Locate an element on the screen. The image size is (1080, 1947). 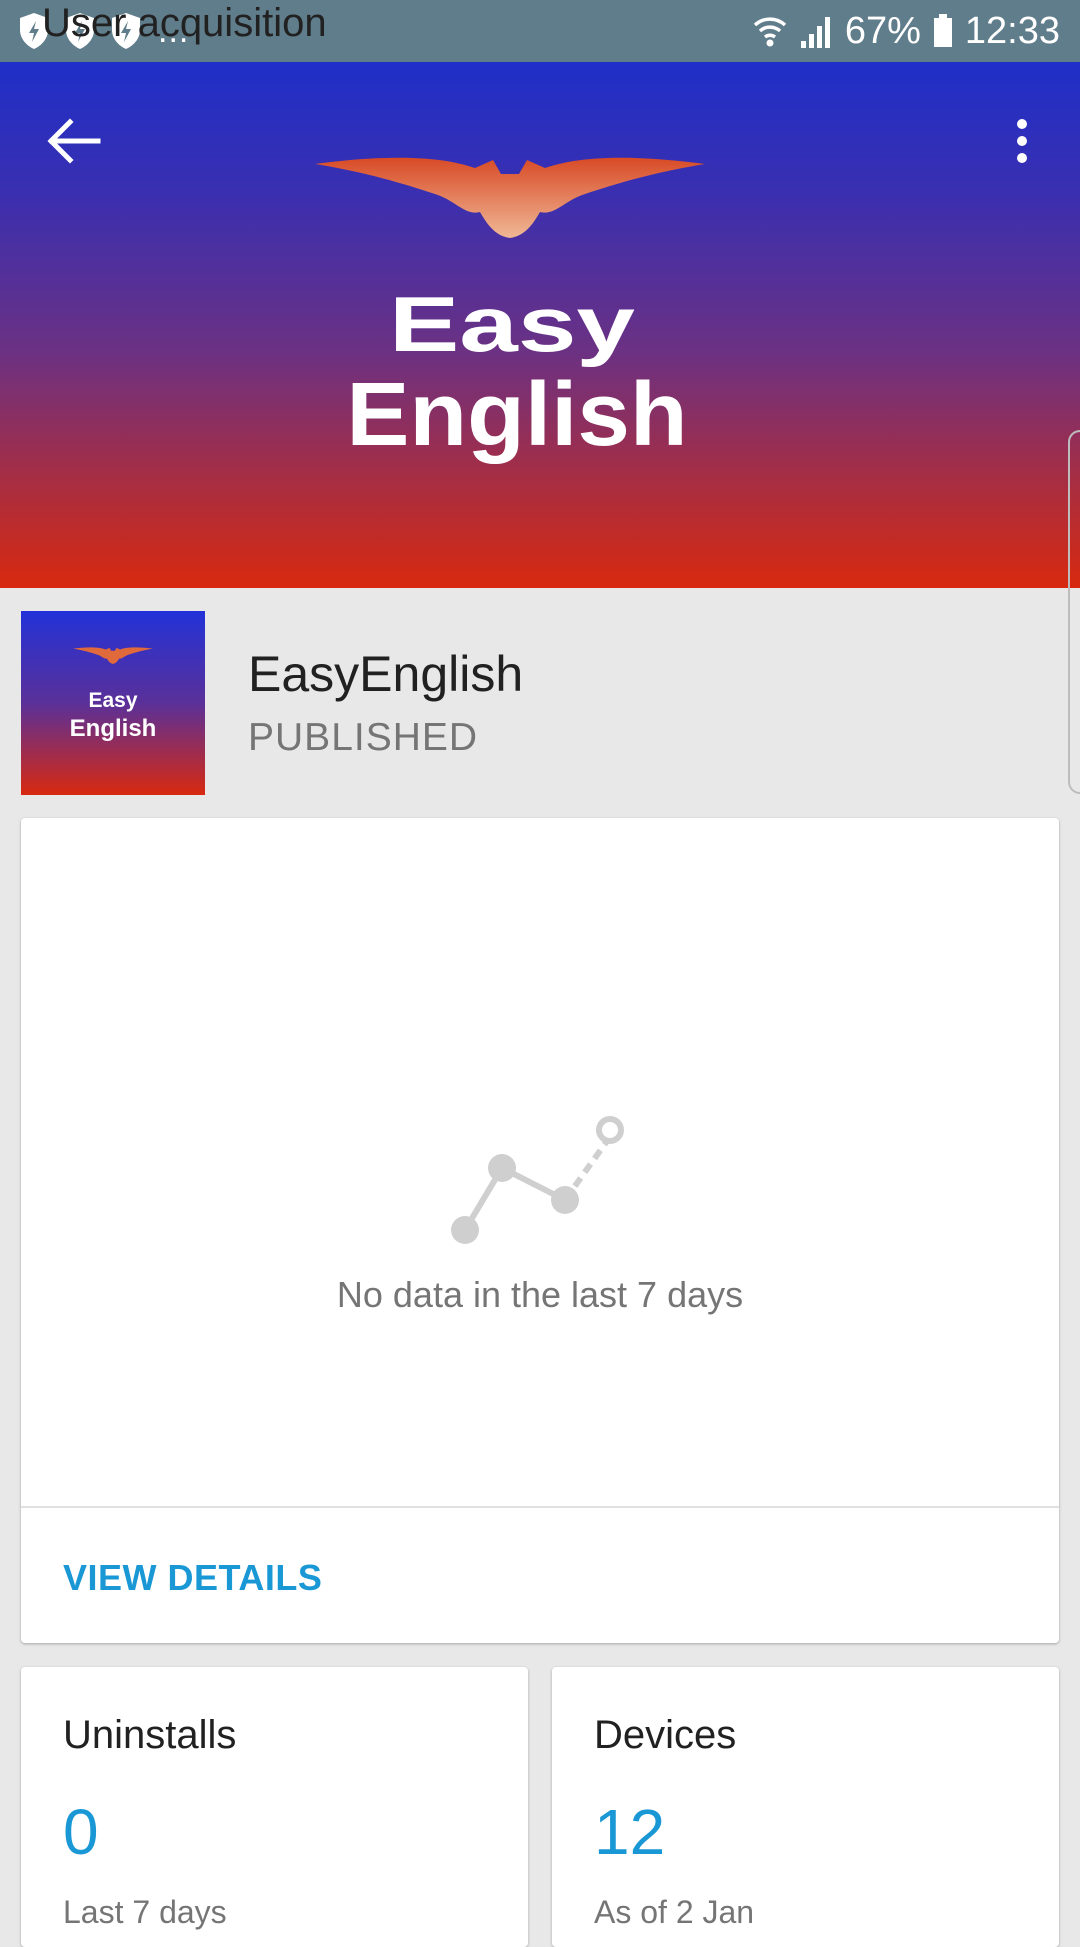
user-acquisition-title: User acquisition is located at coordinates (184, 23).